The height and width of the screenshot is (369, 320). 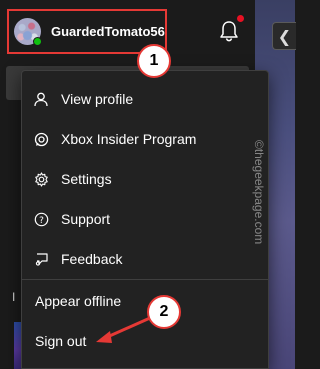 What do you see at coordinates (145, 279) in the screenshot?
I see `menu-divider` at bounding box center [145, 279].